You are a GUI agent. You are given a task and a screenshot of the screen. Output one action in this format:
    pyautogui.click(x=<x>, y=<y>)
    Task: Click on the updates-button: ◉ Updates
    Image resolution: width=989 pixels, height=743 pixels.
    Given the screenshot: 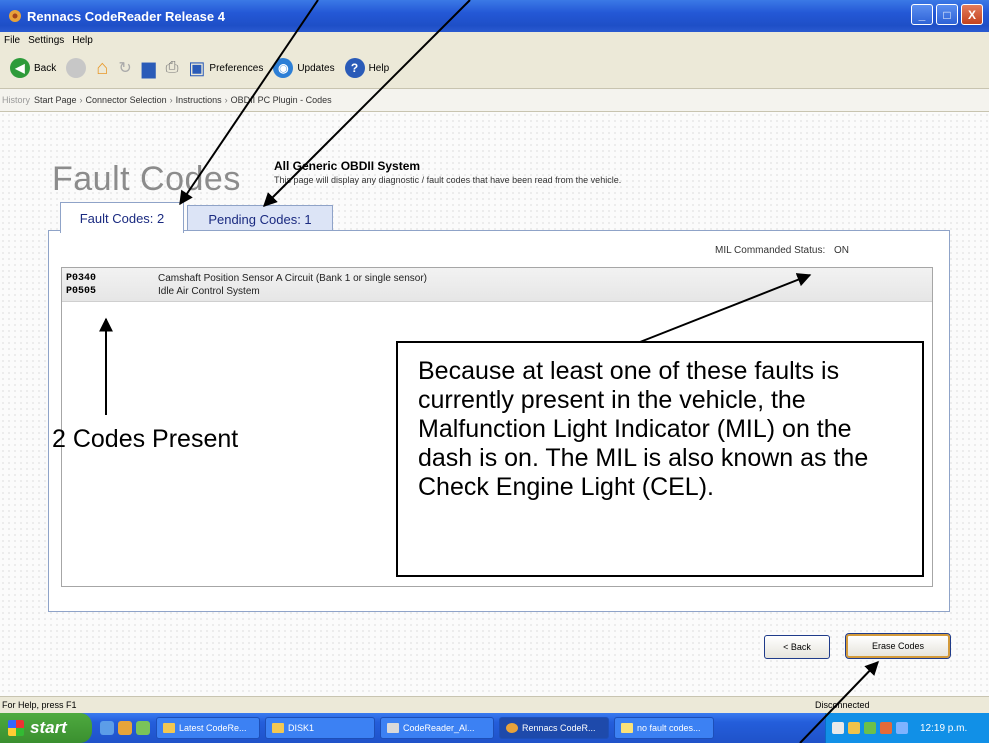 What is the action you would take?
    pyautogui.click(x=304, y=68)
    